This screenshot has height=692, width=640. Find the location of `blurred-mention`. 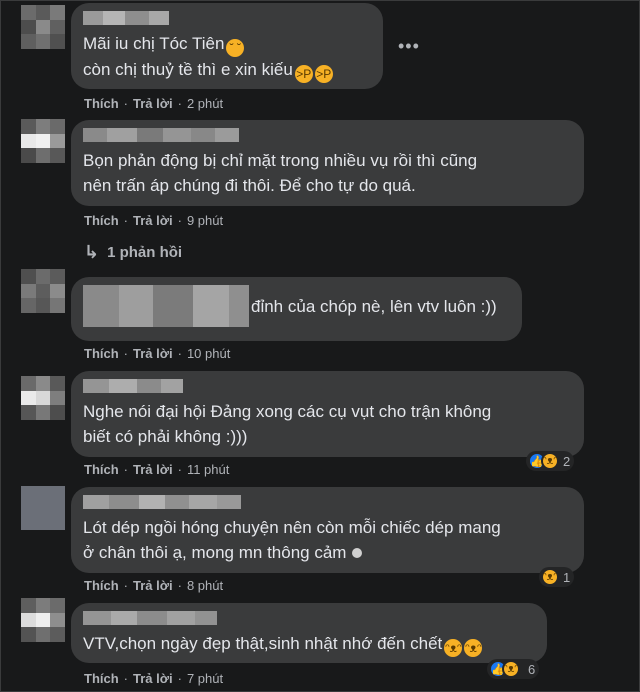

blurred-mention is located at coordinates (101, 306).